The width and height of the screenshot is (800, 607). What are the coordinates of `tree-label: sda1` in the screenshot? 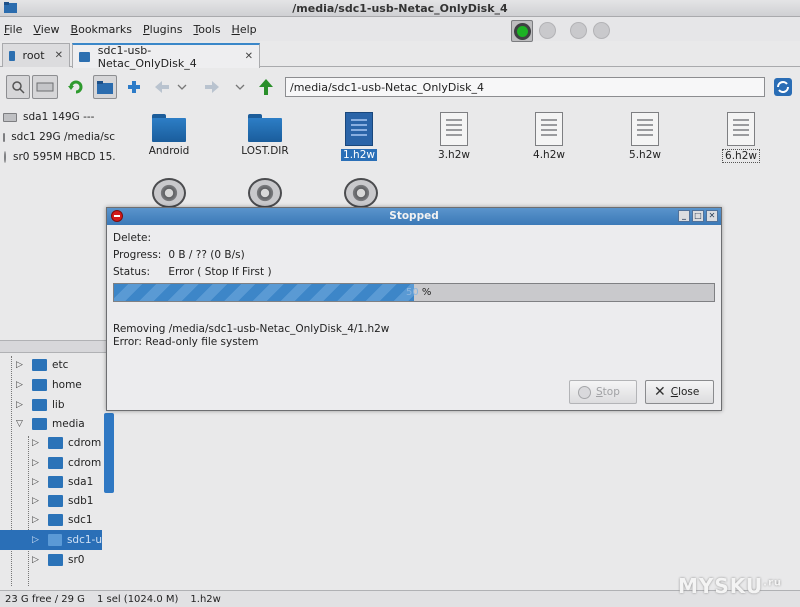 It's located at (81, 482).